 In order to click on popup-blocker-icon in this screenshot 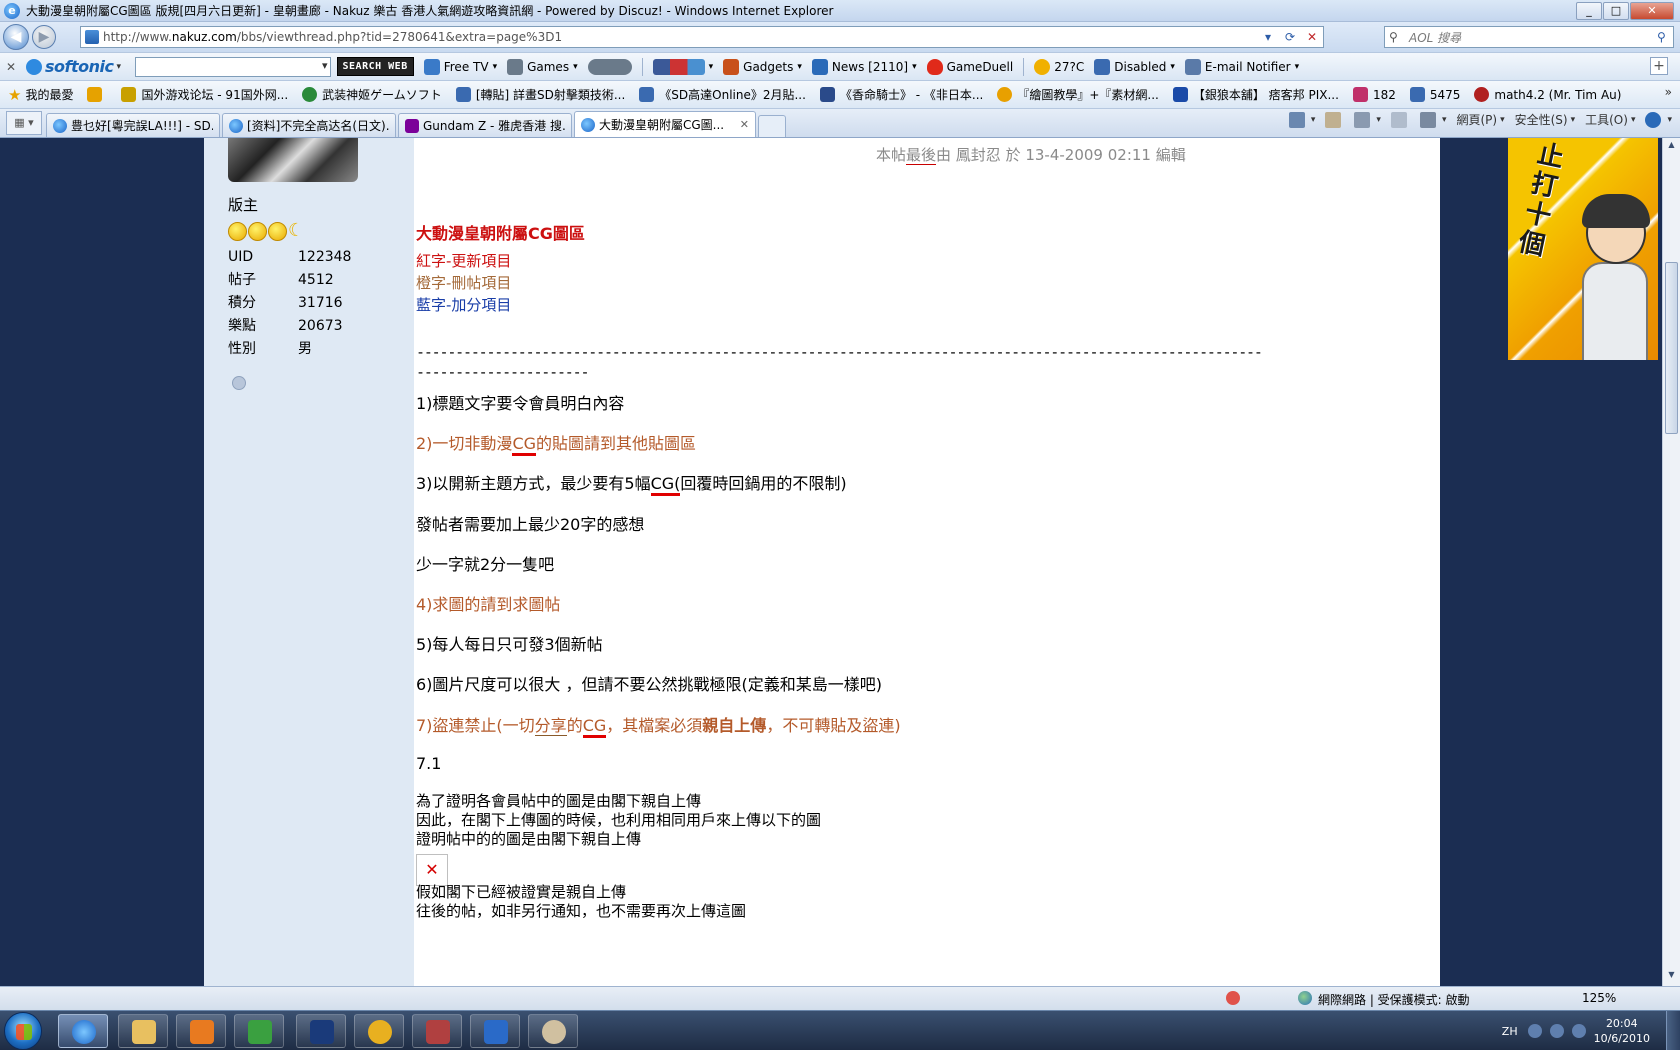, I will do `click(1102, 66)`.